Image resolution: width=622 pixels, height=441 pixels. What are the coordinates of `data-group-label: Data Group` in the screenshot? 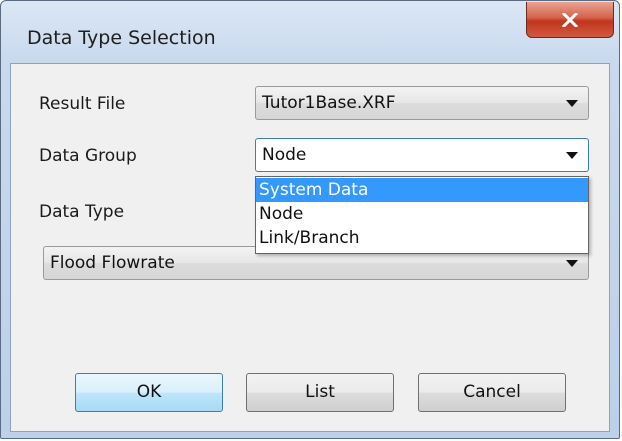 It's located at (88, 156).